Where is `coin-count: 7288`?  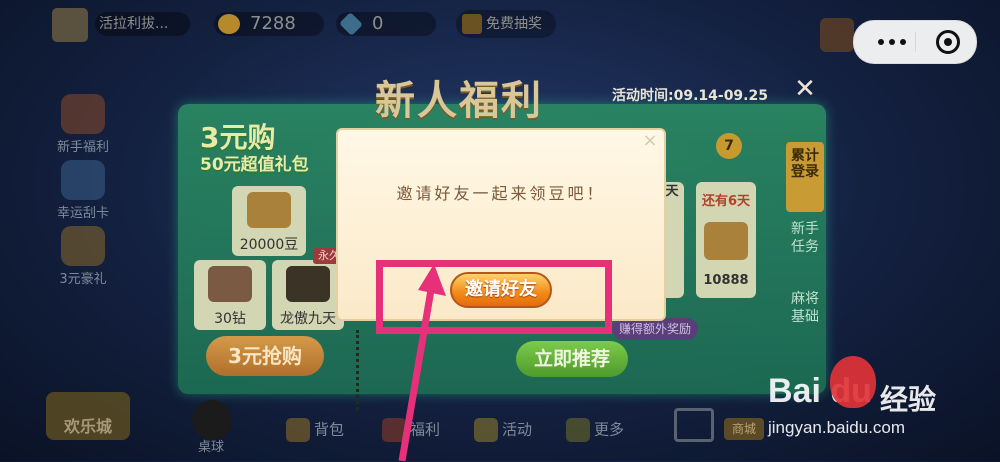 coin-count: 7288 is located at coordinates (273, 23).